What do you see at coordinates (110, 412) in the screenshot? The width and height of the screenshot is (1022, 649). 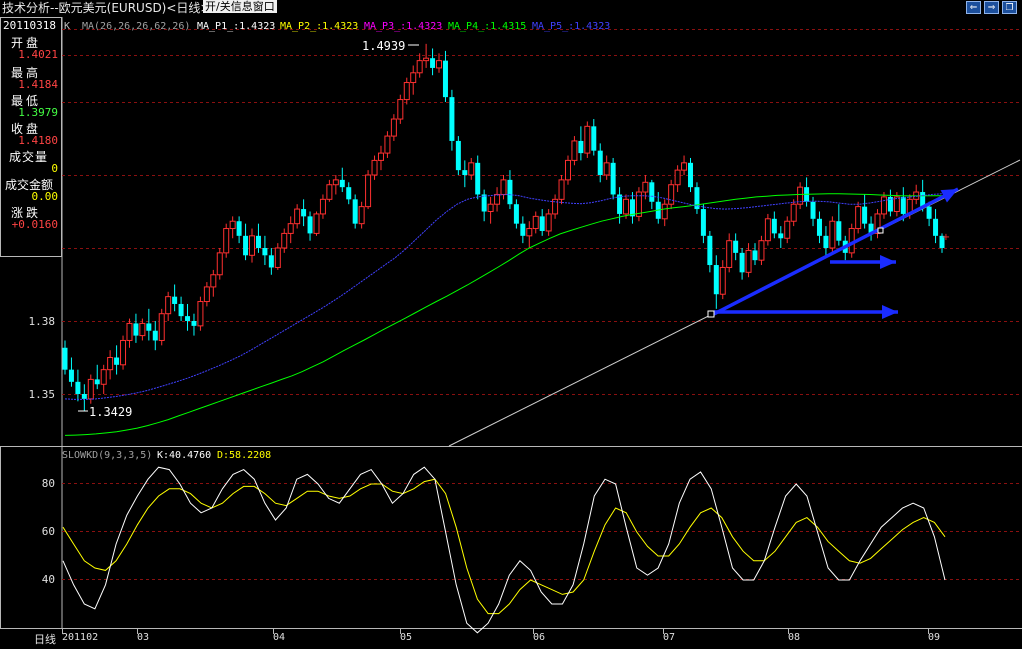 I see `low-annotation: 1.3429` at bounding box center [110, 412].